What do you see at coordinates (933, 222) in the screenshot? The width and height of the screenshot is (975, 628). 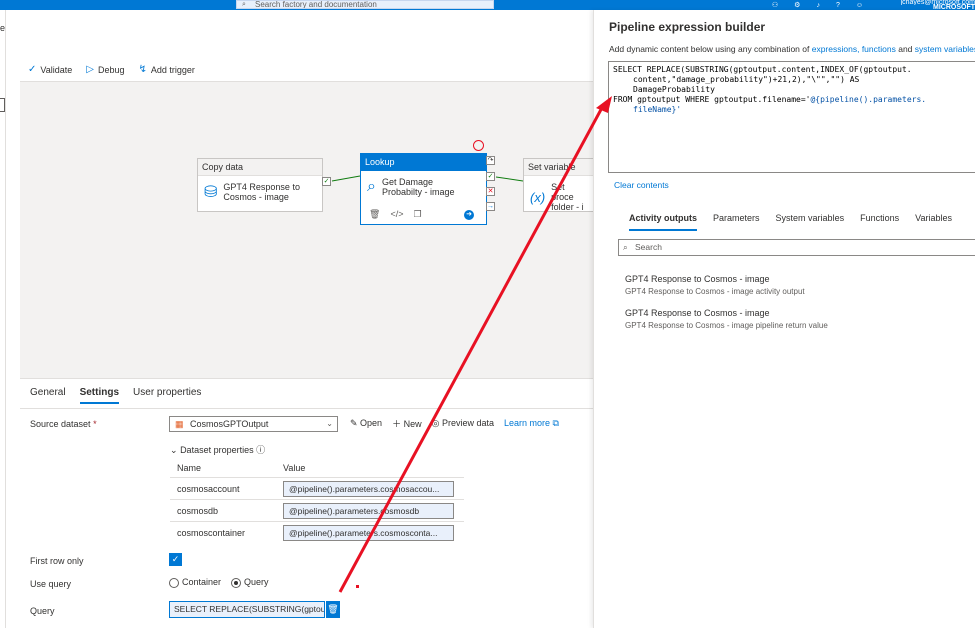 I see `tab-variables: Variables` at bounding box center [933, 222].